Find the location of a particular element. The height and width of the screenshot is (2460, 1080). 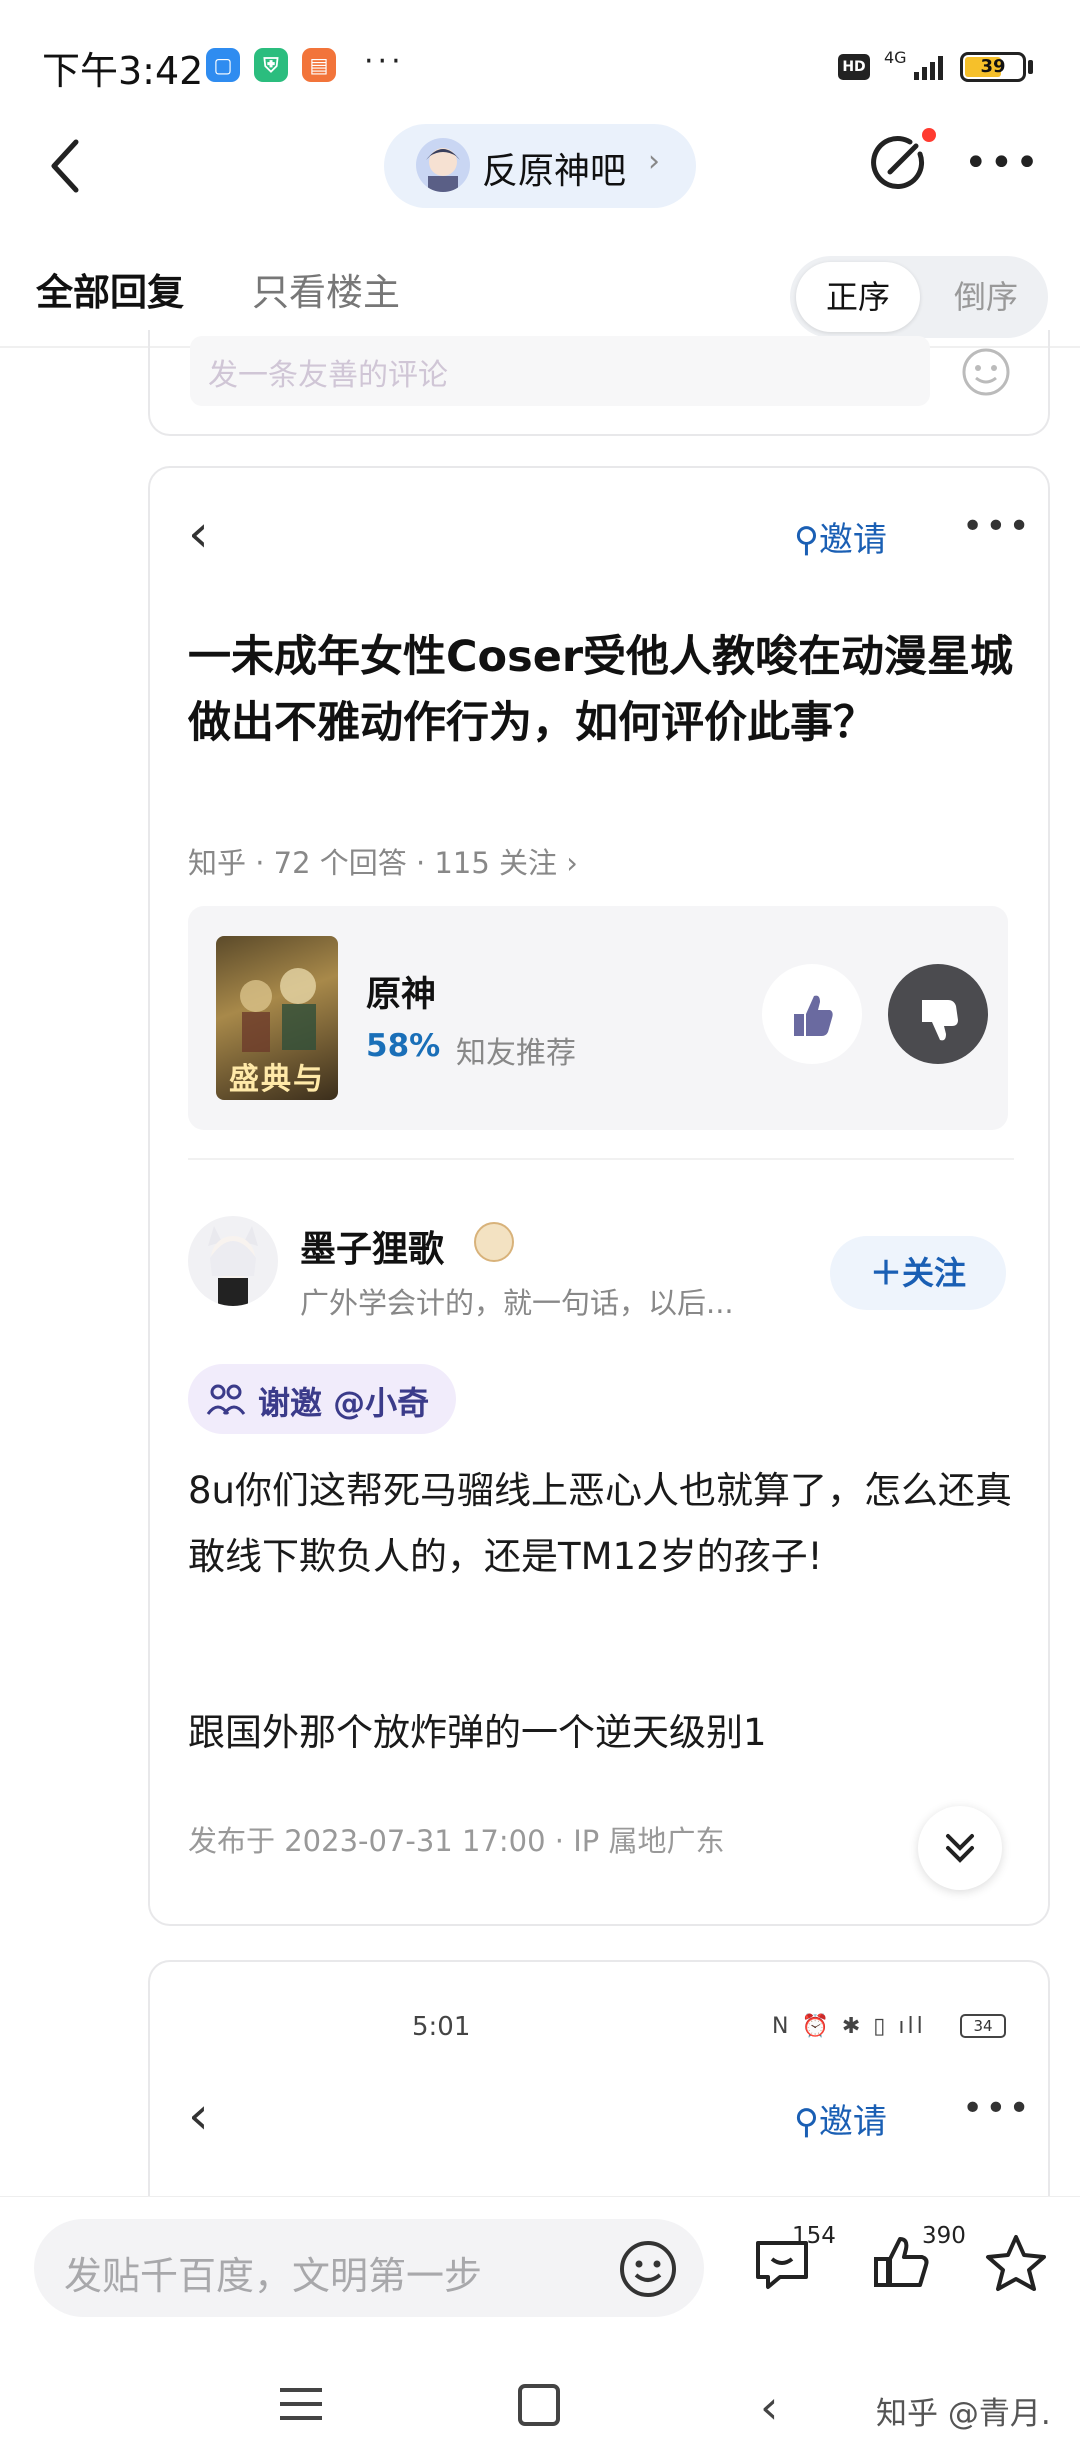

follow-button: ＋关注 is located at coordinates (918, 1273).